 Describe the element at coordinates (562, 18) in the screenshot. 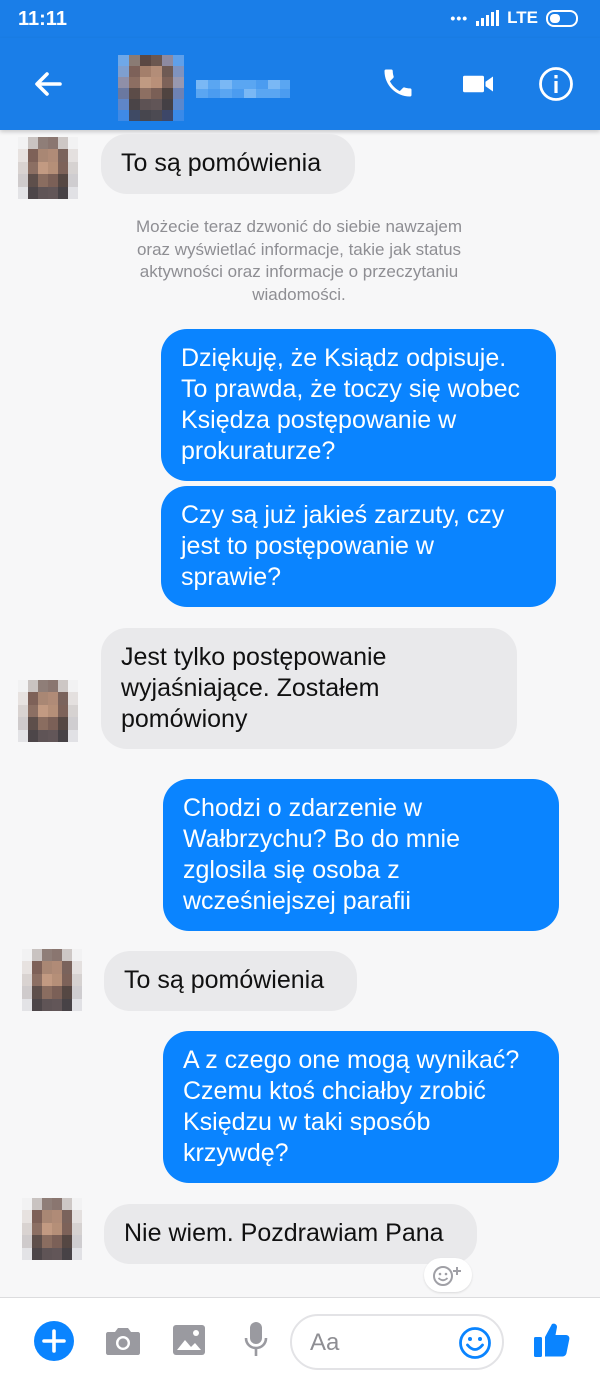

I see `battery-icon` at that location.